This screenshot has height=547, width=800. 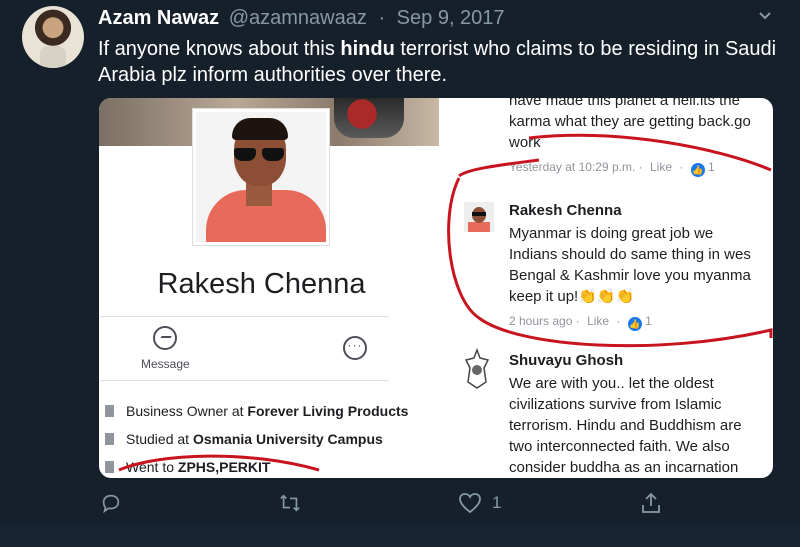 I want to click on retweet-icon, so click(x=290, y=503).